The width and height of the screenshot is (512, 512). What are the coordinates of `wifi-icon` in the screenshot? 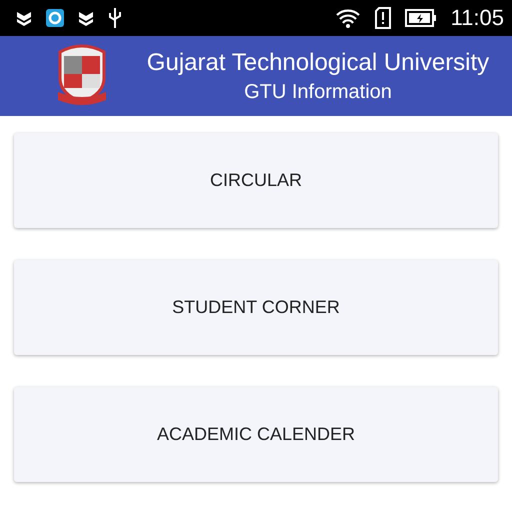 It's located at (347, 18).